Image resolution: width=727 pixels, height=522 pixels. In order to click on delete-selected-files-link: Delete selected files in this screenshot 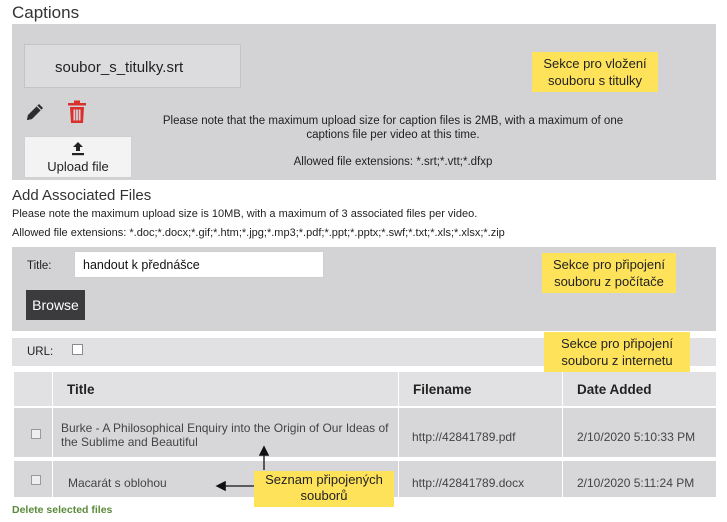, I will do `click(62, 510)`.